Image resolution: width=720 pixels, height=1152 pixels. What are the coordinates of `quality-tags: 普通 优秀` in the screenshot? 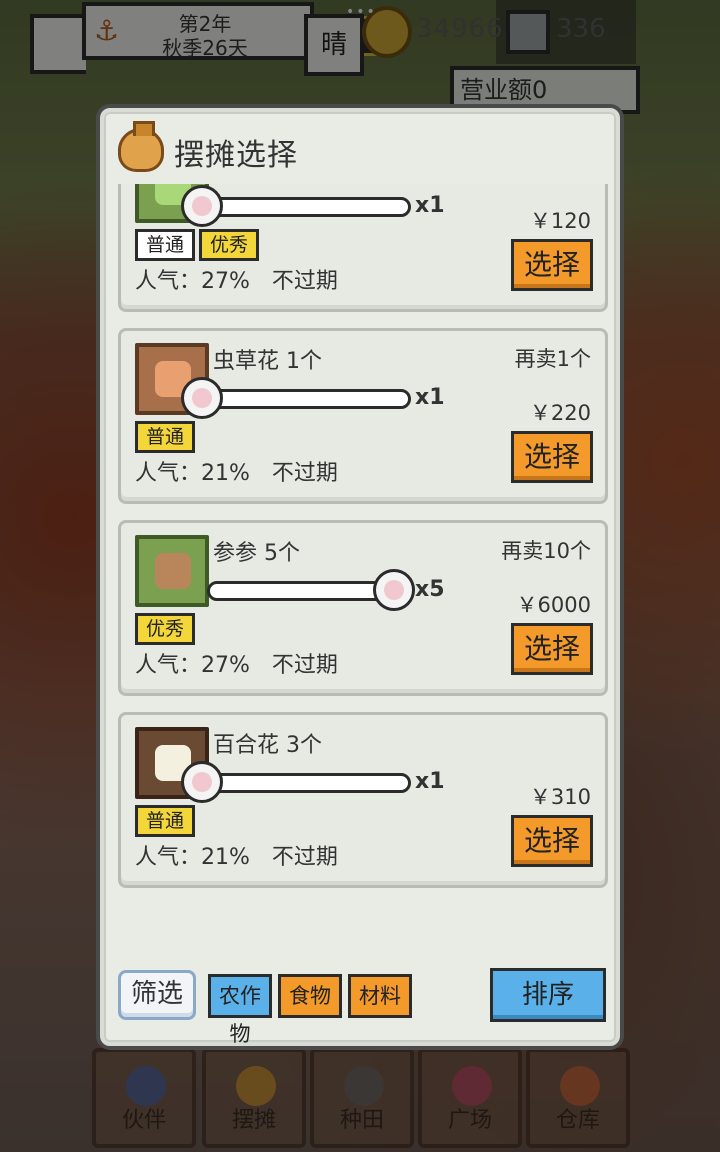 It's located at (197, 245).